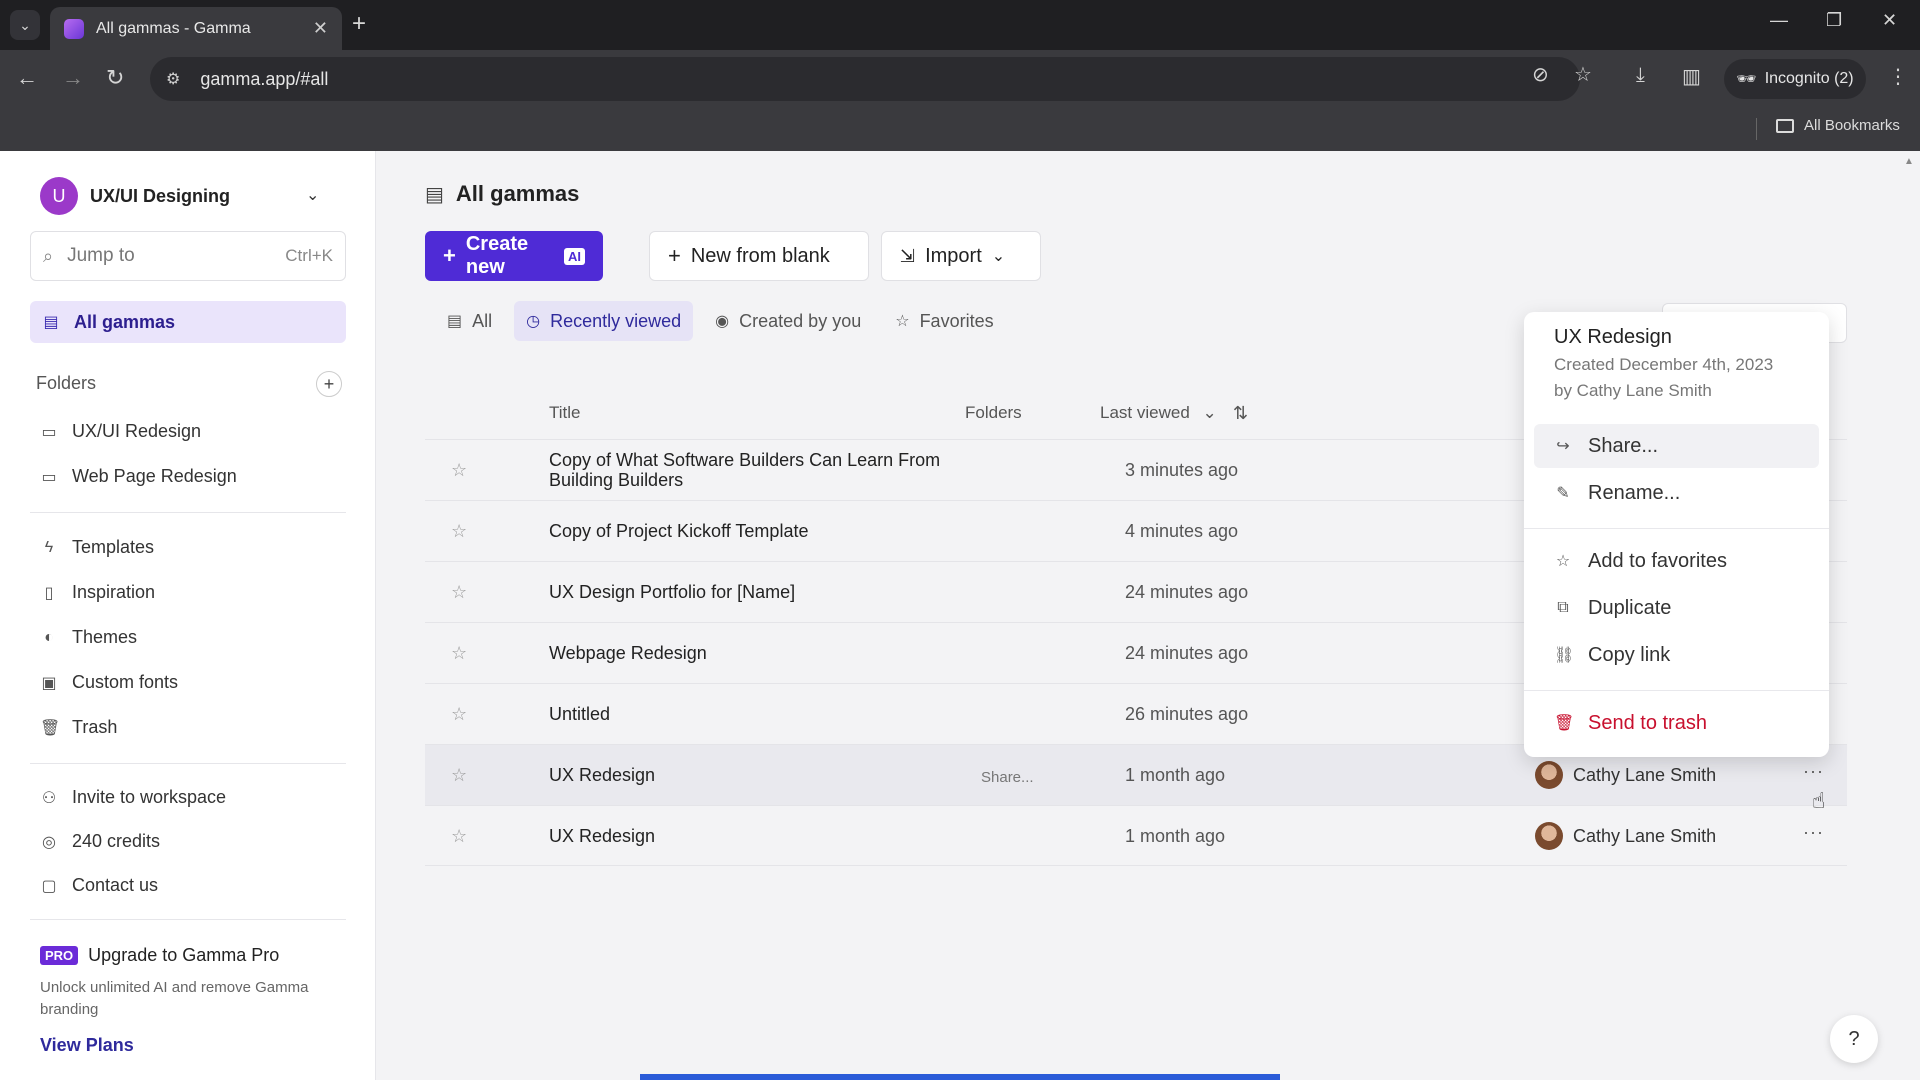 The height and width of the screenshot is (1080, 1920). I want to click on eye-off-icon: ⊘, so click(1540, 74).